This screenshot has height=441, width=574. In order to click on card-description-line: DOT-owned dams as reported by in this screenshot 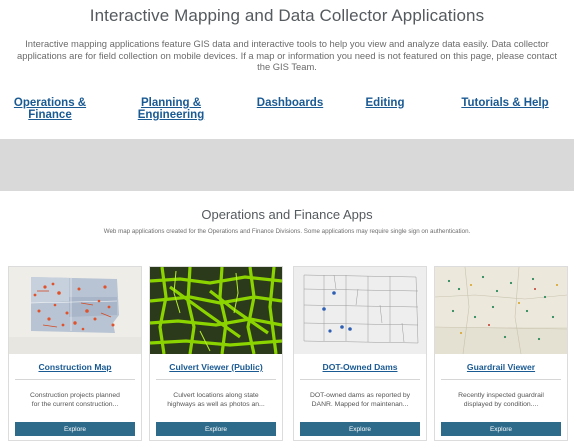, I will do `click(360, 395)`.